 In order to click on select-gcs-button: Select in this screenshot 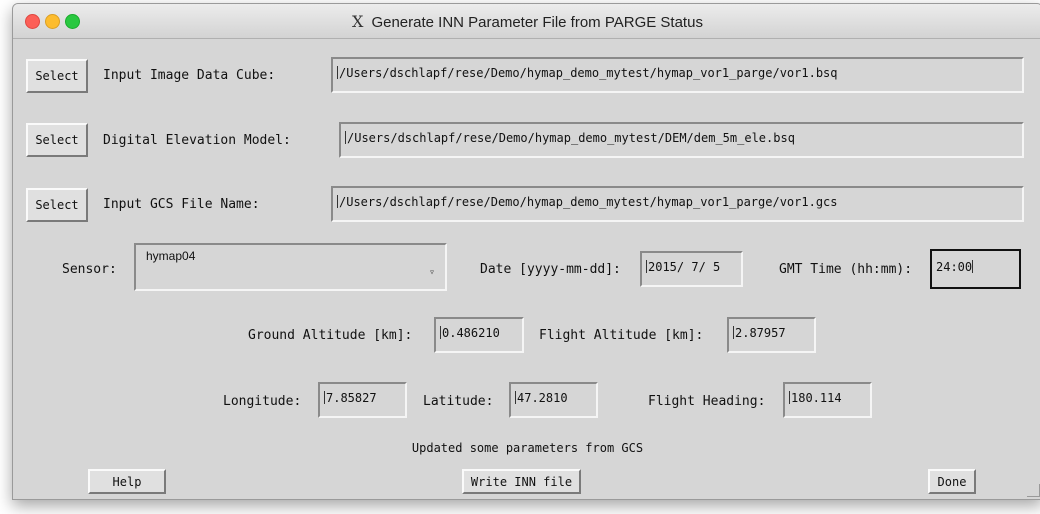, I will do `click(57, 205)`.